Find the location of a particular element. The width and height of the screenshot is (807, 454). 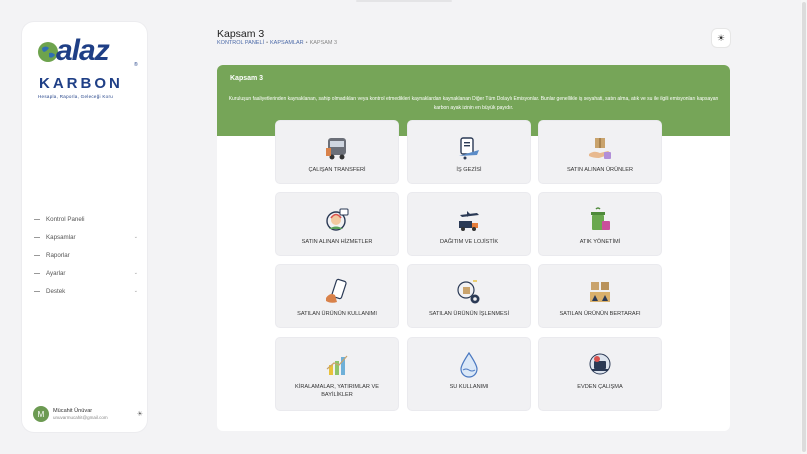

tile-label: KİRALAMALAR, YATIRIMLAR VE BAYİLİKLER is located at coordinates (337, 391).